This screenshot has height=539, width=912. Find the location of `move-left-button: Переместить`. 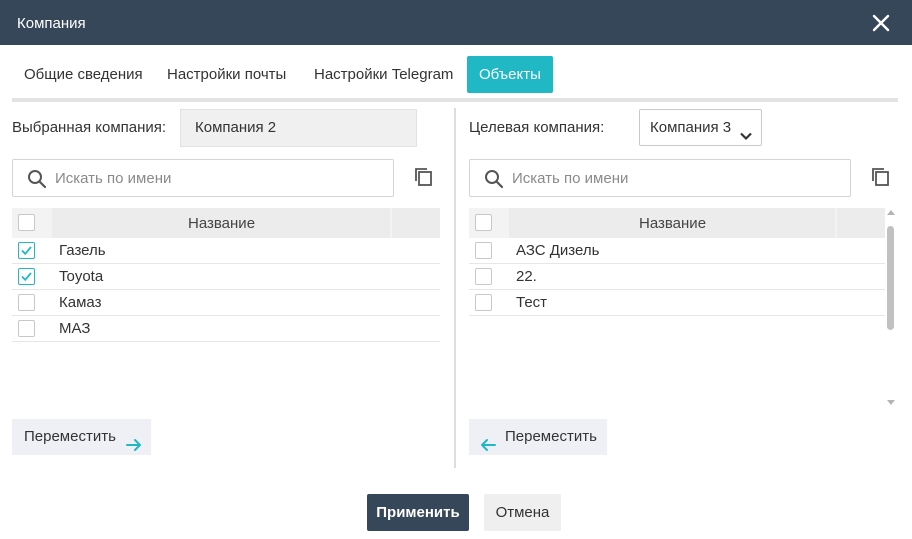

move-left-button: Переместить is located at coordinates (538, 437).